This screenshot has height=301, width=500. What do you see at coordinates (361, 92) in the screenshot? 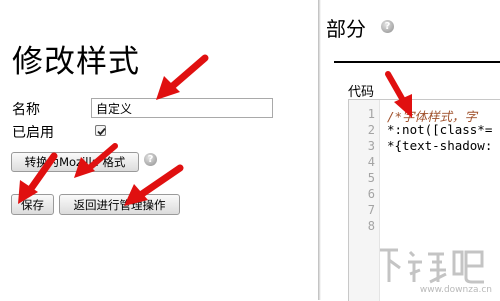
I see `code-label: 代码` at bounding box center [361, 92].